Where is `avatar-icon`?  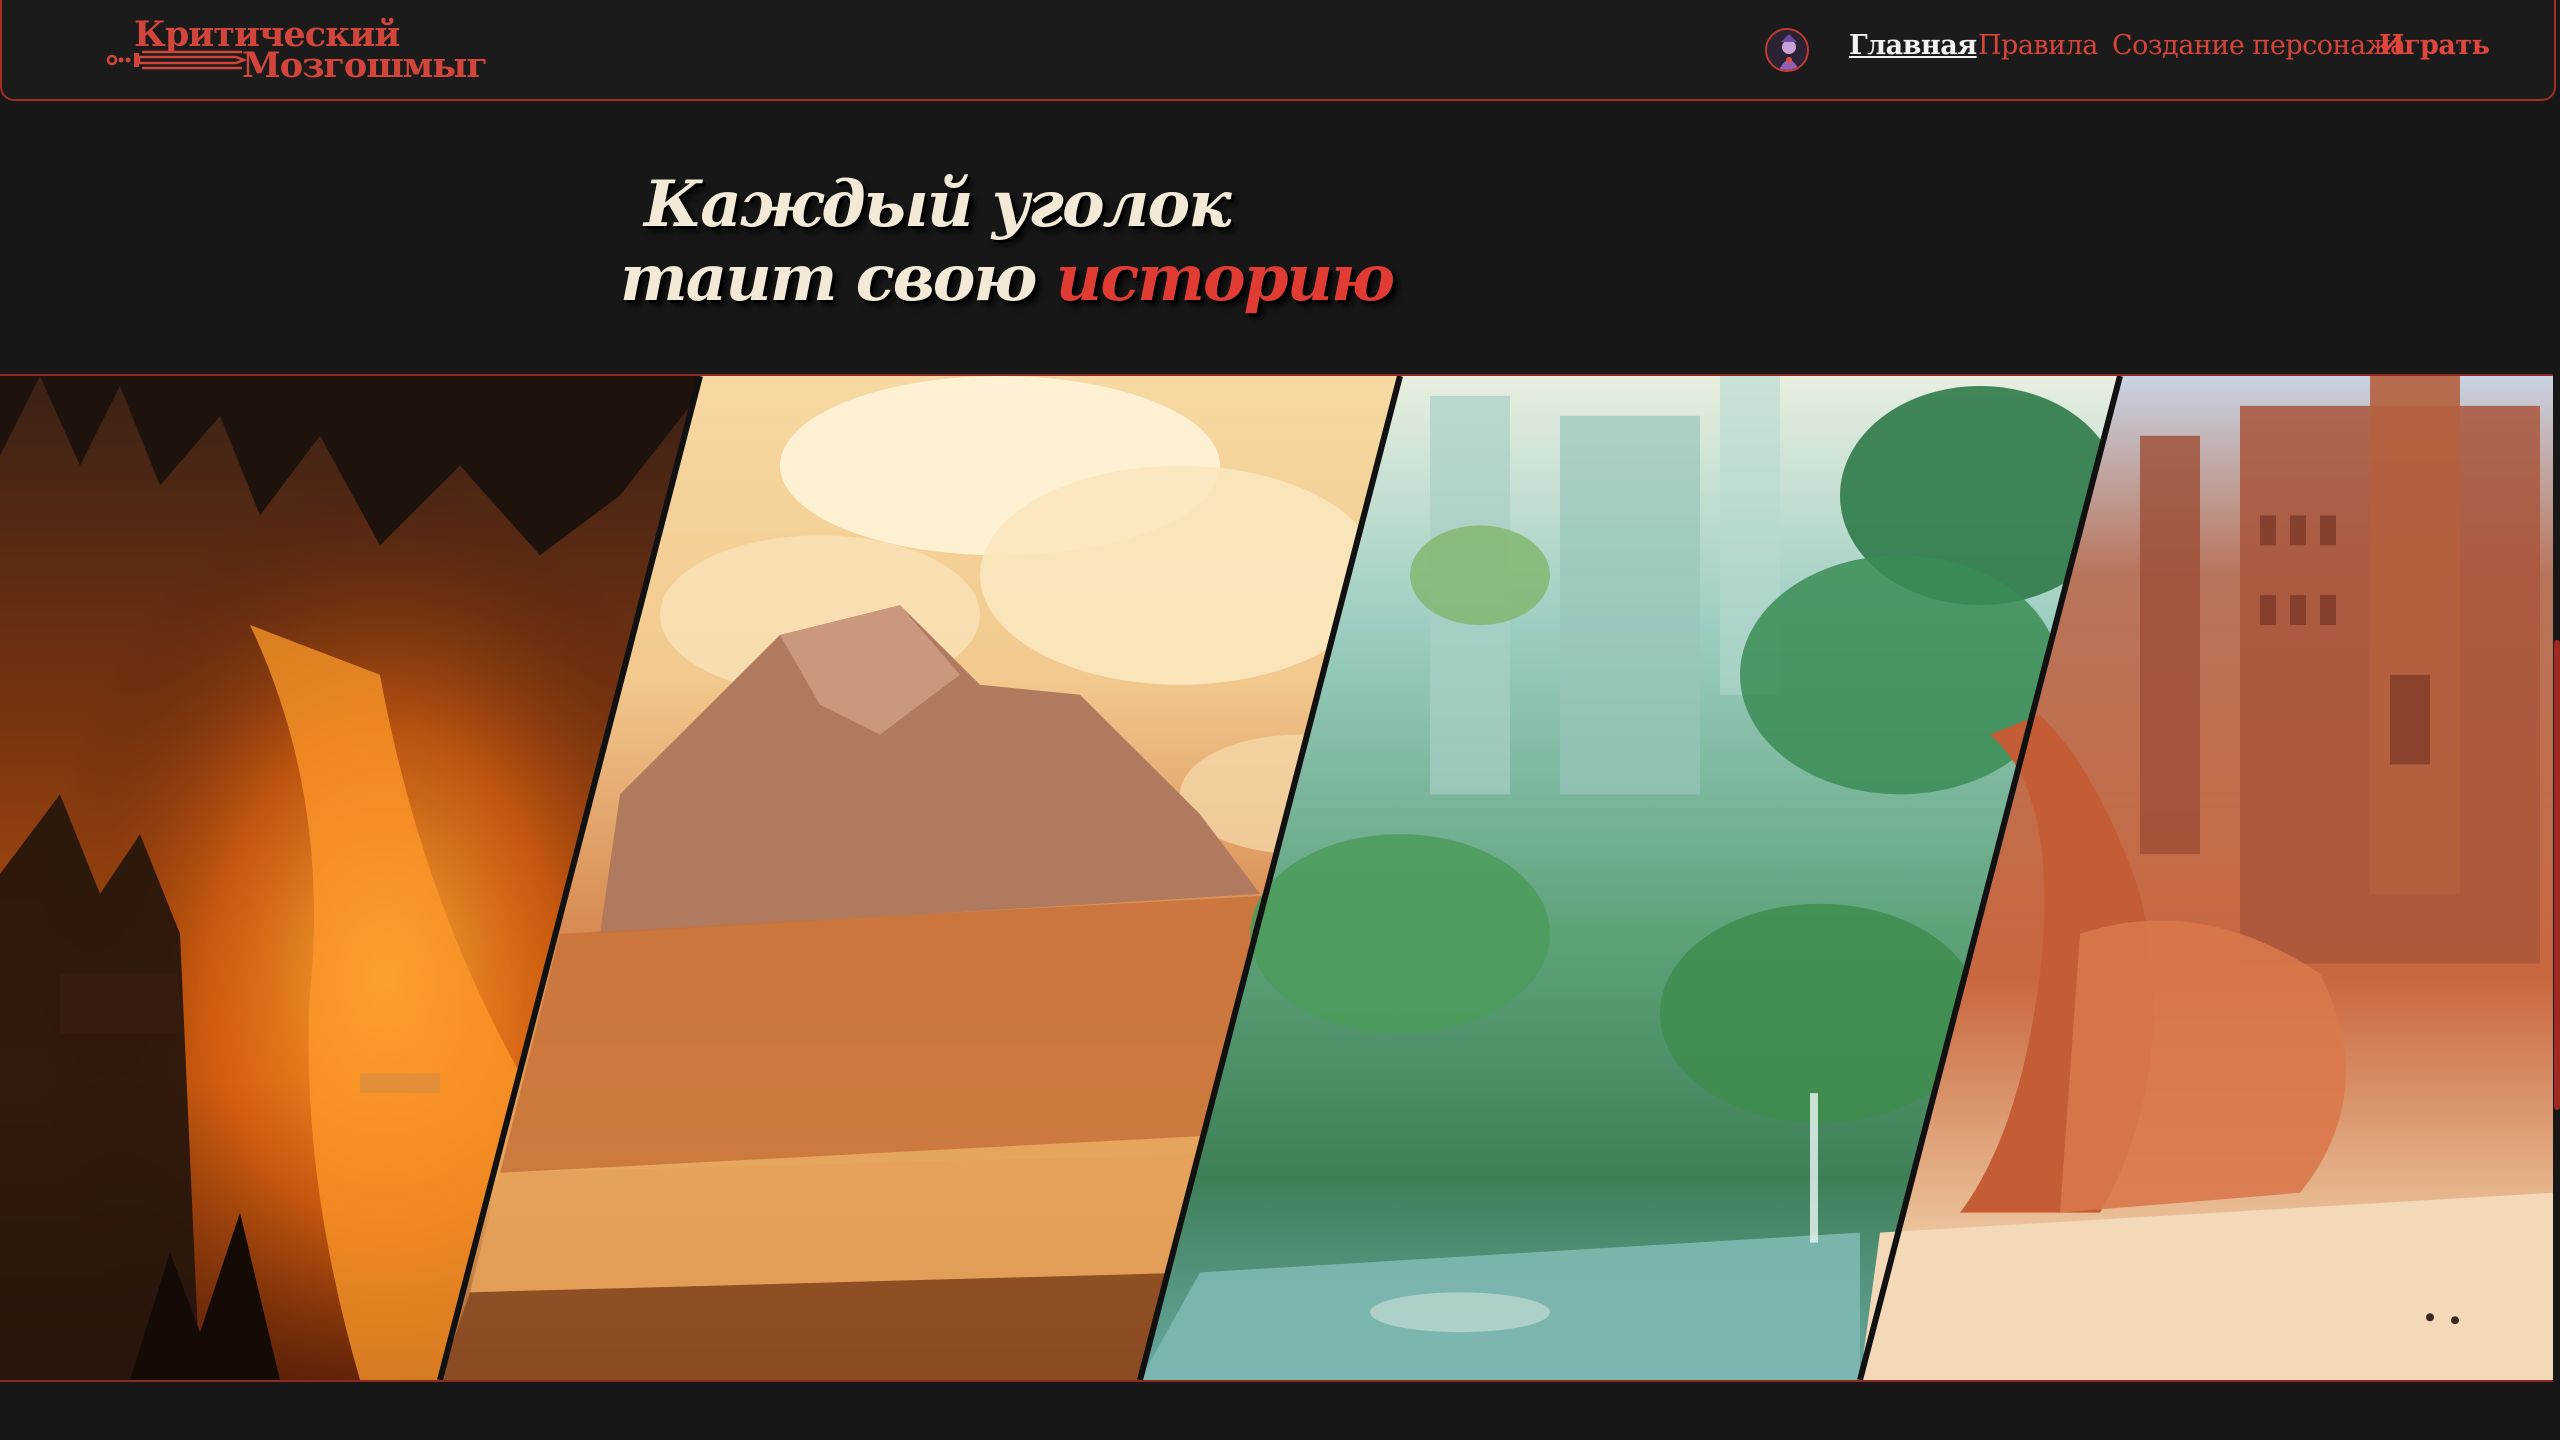 avatar-icon is located at coordinates (1787, 50).